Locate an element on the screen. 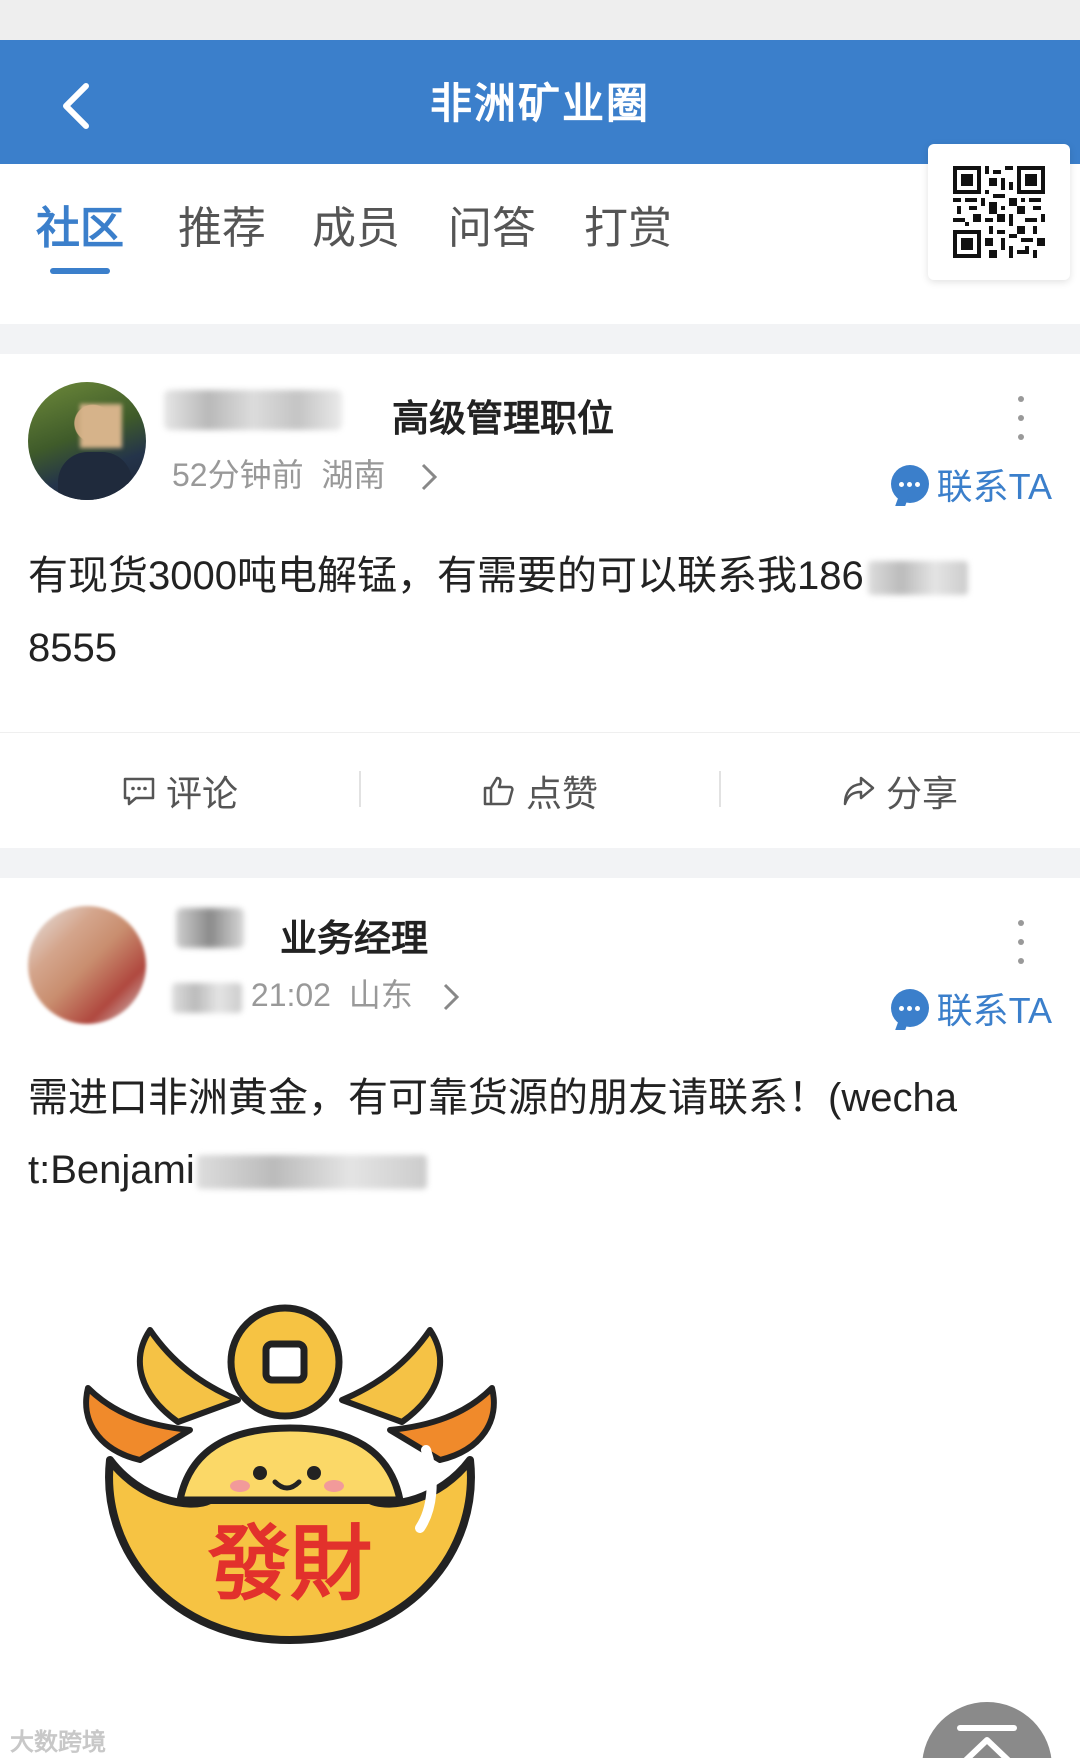 This screenshot has width=1080, height=1758. qr-code-icon is located at coordinates (999, 212).